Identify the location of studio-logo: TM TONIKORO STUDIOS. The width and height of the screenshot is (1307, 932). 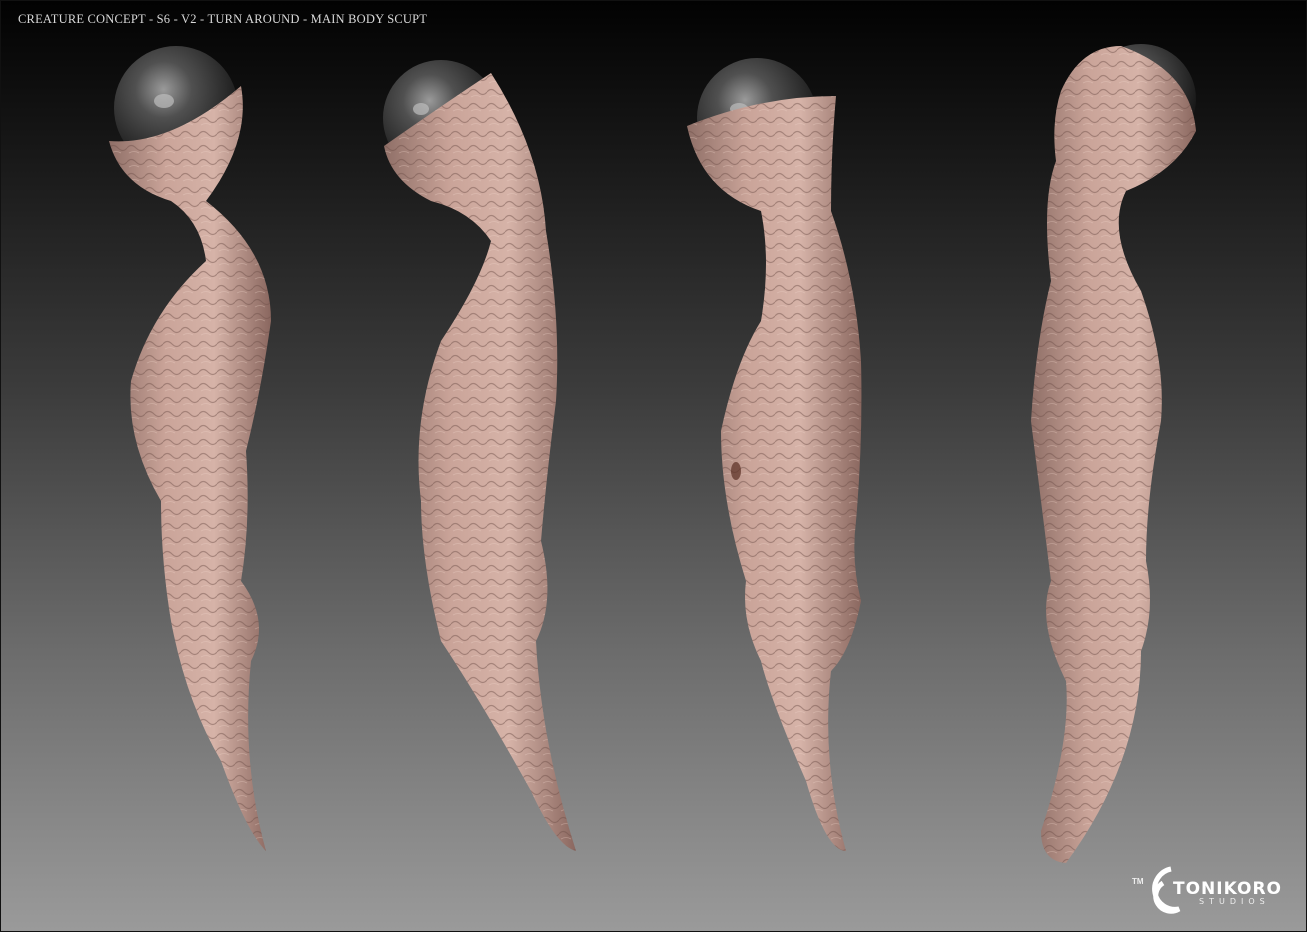
(1214, 891).